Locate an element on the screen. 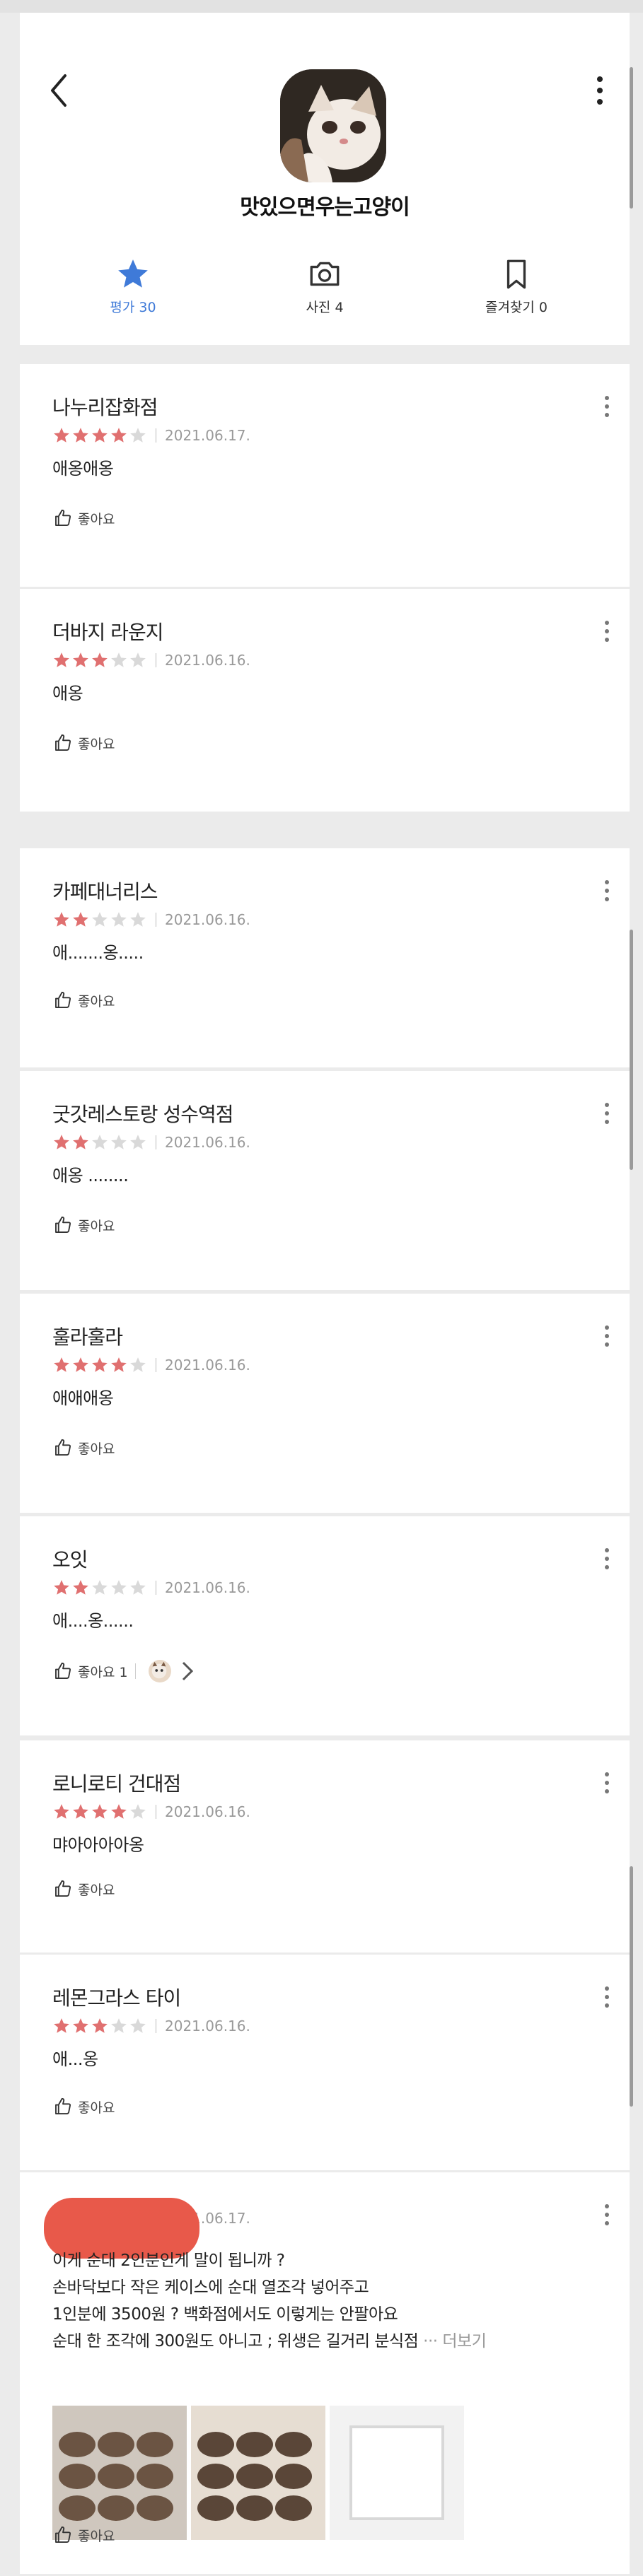 This screenshot has height=2576, width=643. review-text-line-content: 1인분에 3500원 ? 백화점에서도 이렇게는 안팔아요 is located at coordinates (225, 2314).